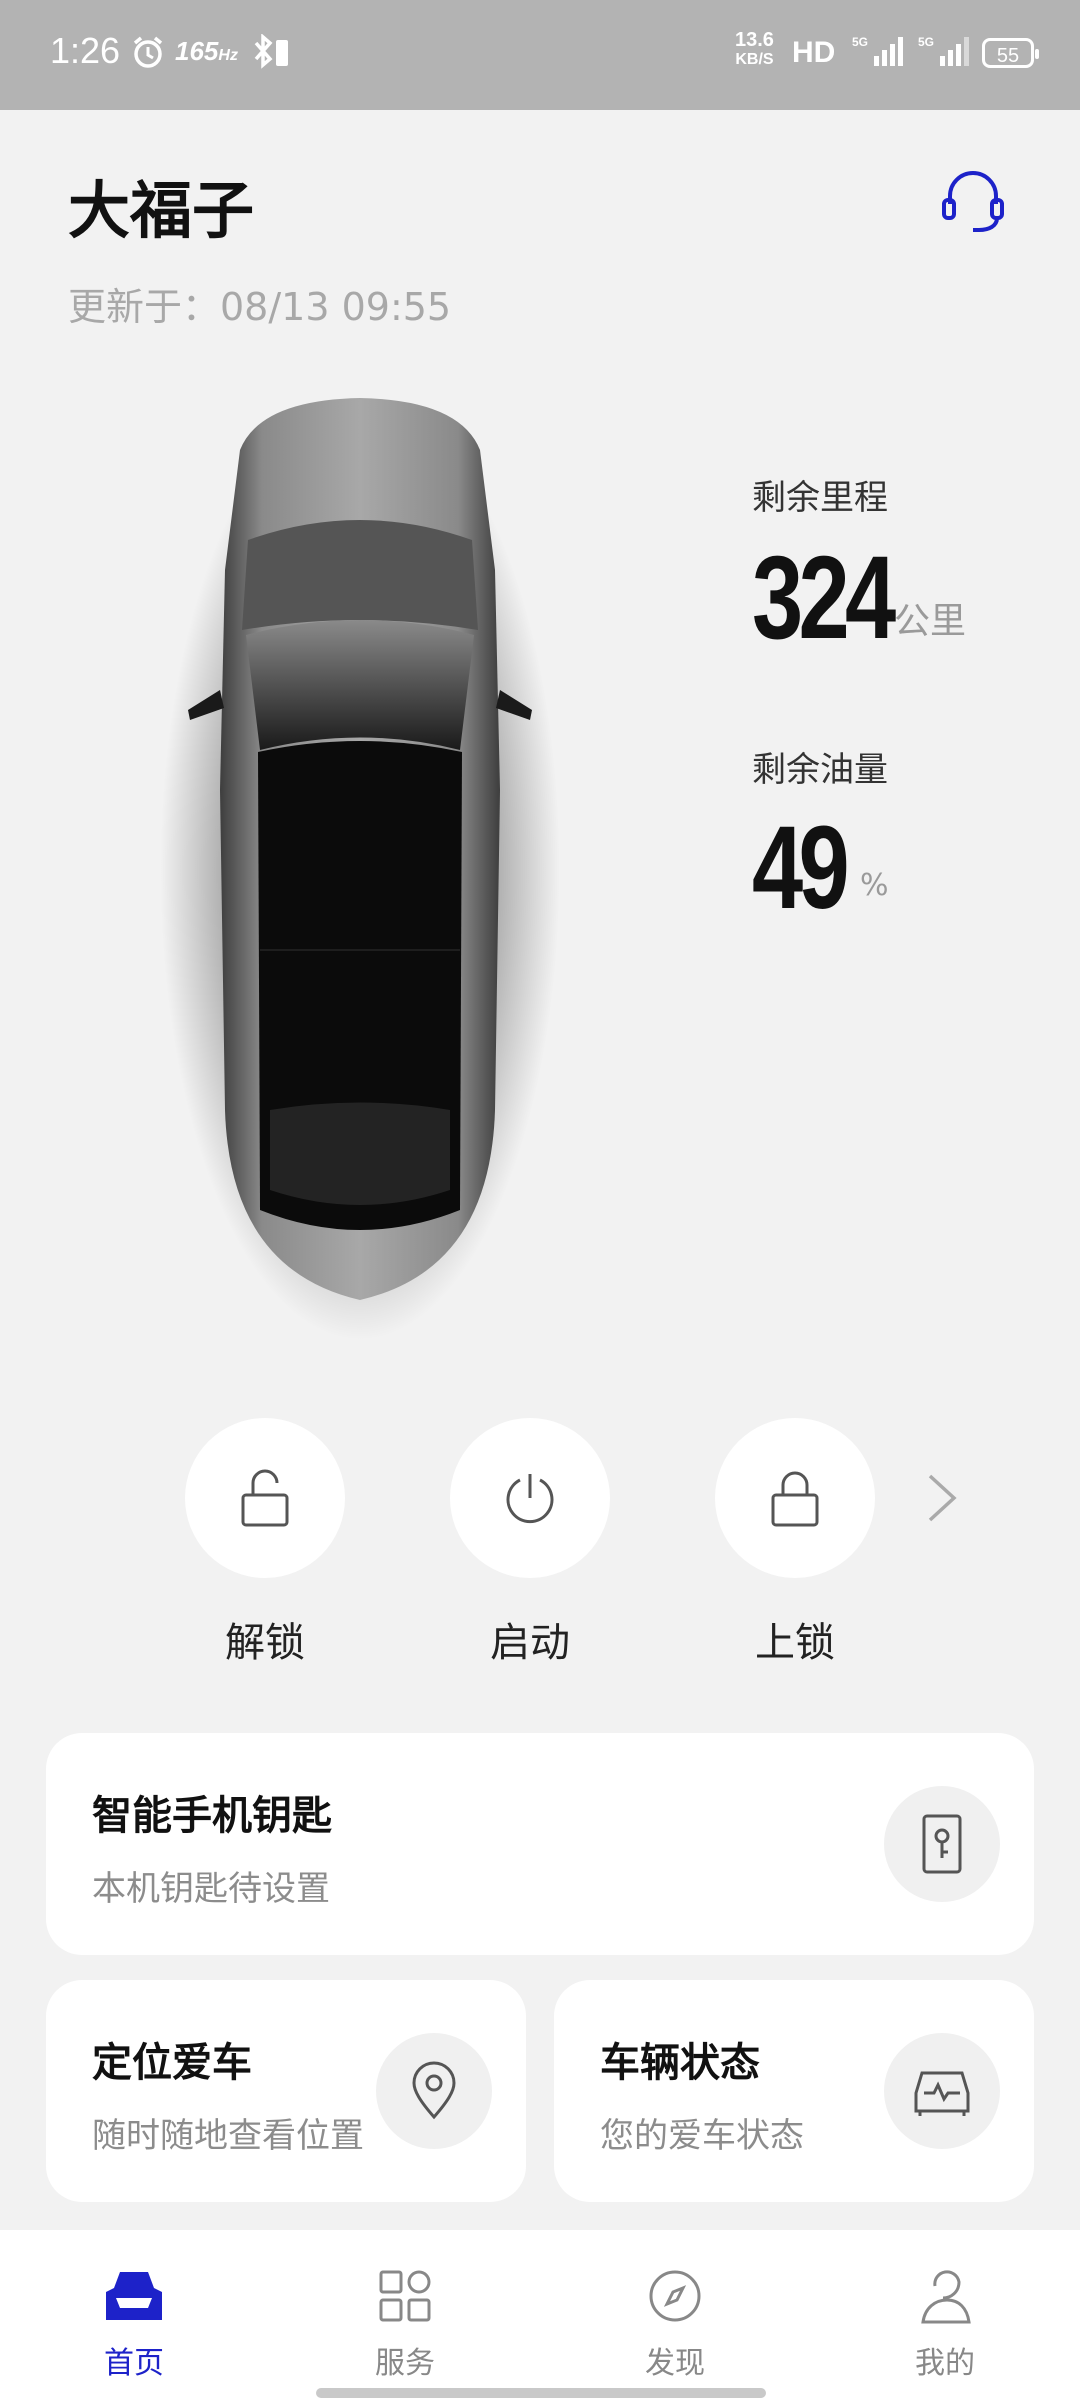  Describe the element at coordinates (541, 2393) in the screenshot. I see `home-indicator` at that location.